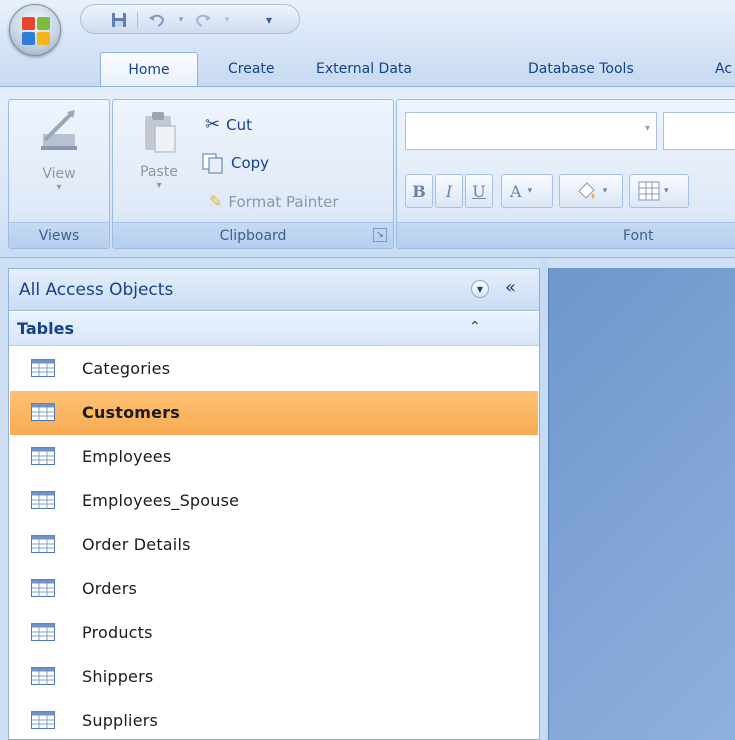  What do you see at coordinates (157, 20) in the screenshot?
I see `undo-icon` at bounding box center [157, 20].